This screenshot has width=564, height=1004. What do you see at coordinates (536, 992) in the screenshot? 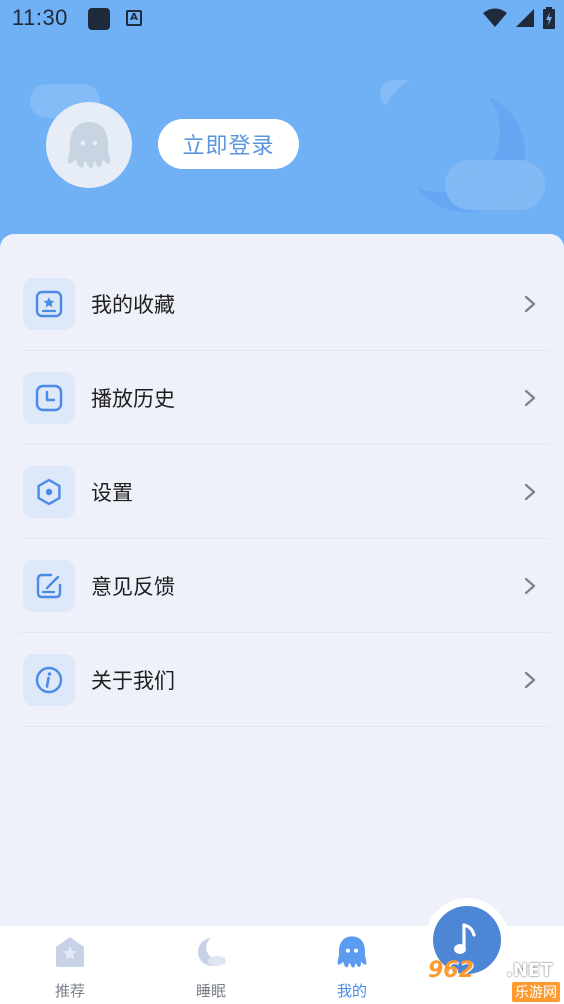
I see `watermark-sub: 乐游网` at bounding box center [536, 992].